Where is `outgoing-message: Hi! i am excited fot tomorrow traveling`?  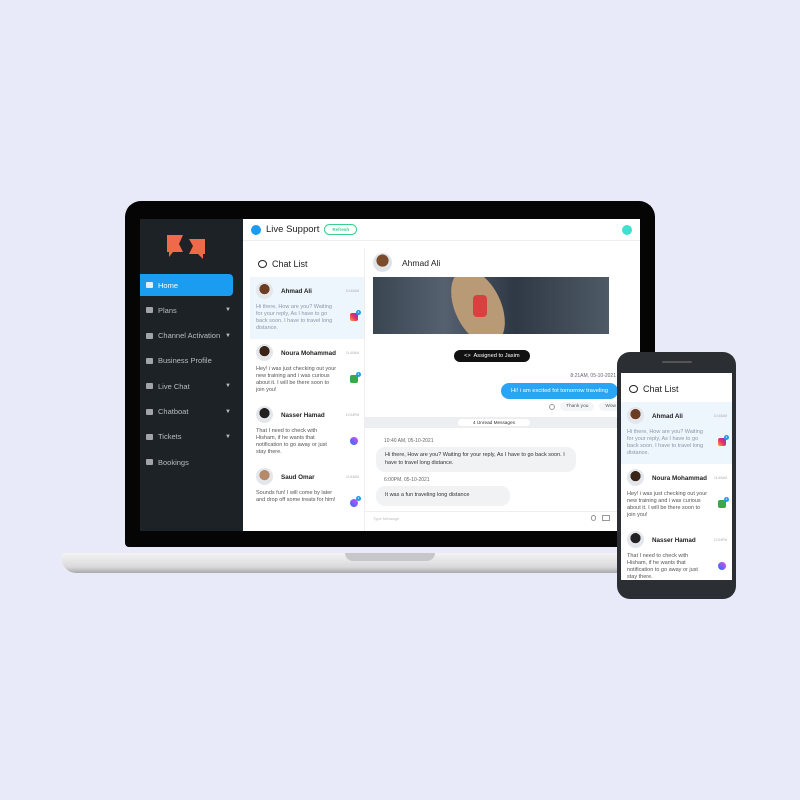 outgoing-message: Hi! i am excited fot tomorrow traveling is located at coordinates (559, 391).